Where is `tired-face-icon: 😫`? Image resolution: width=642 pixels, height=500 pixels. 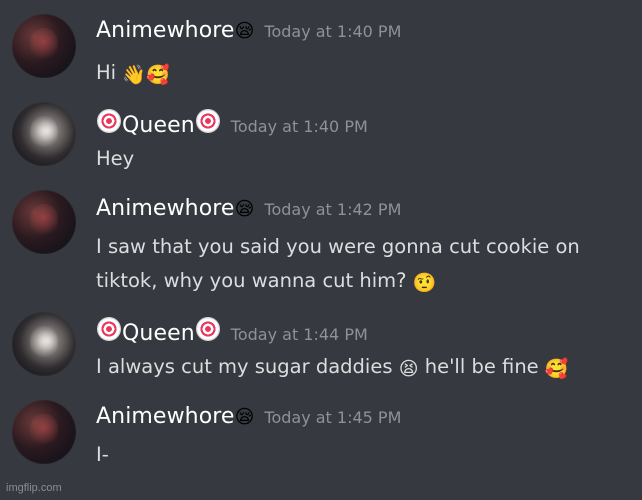 tired-face-icon: 😫 is located at coordinates (408, 369).